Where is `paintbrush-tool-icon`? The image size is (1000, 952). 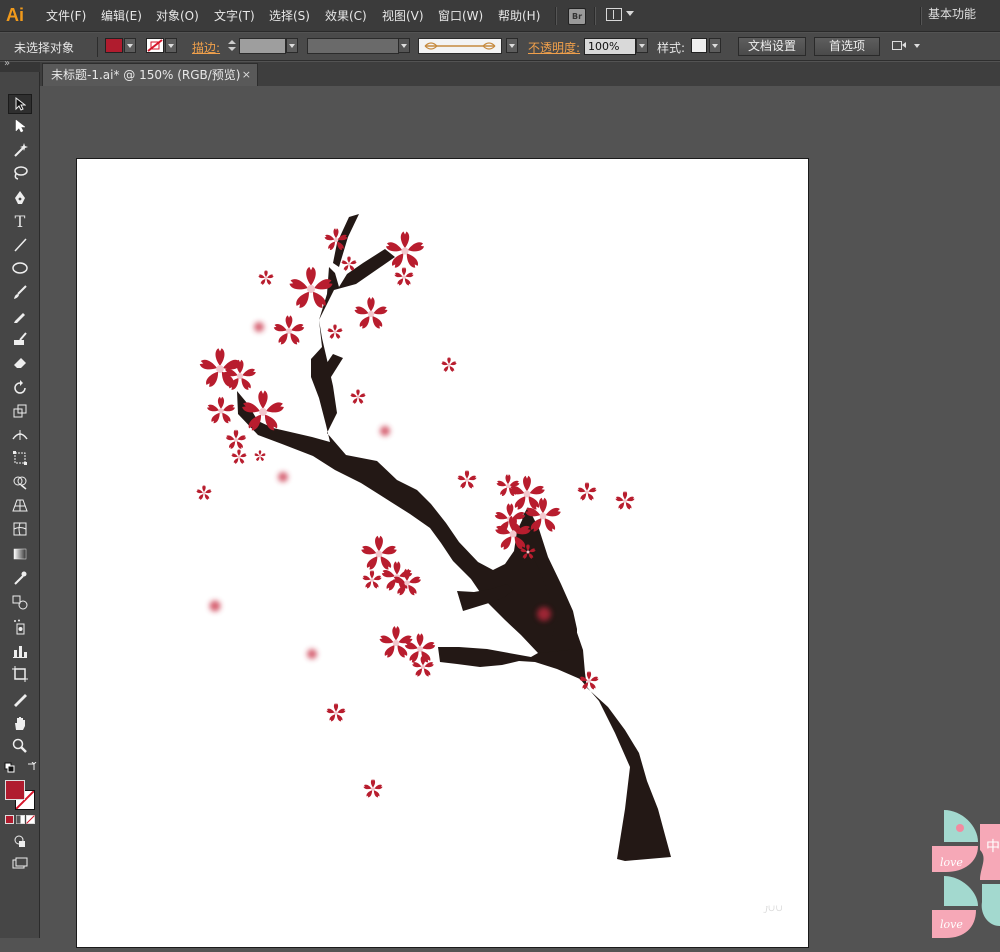
paintbrush-tool-icon is located at coordinates (20, 292).